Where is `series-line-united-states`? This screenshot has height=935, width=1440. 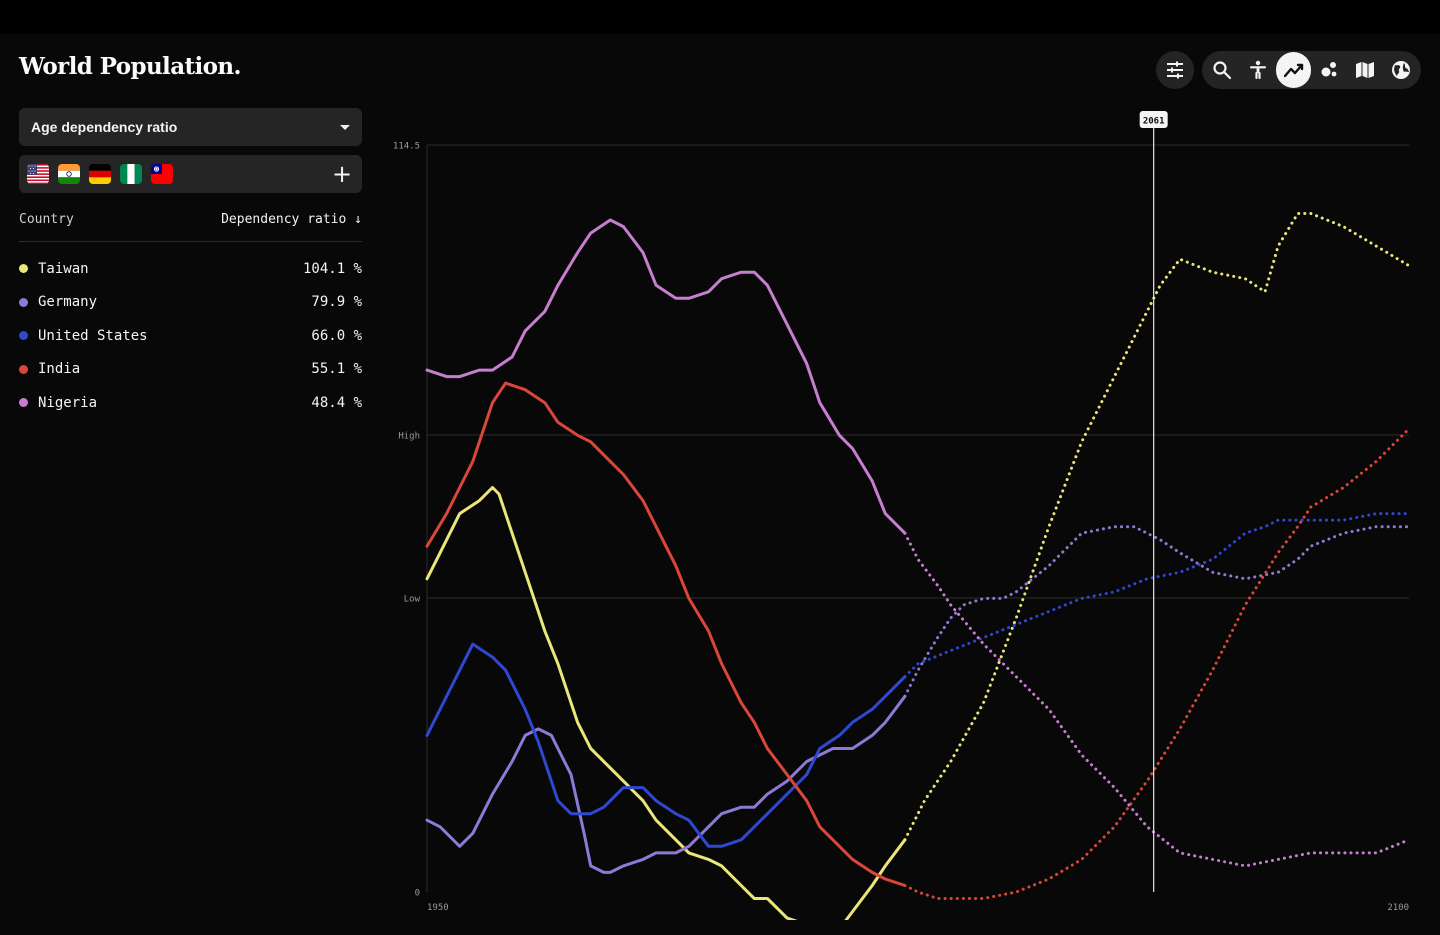 series-line-united-states is located at coordinates (666, 745).